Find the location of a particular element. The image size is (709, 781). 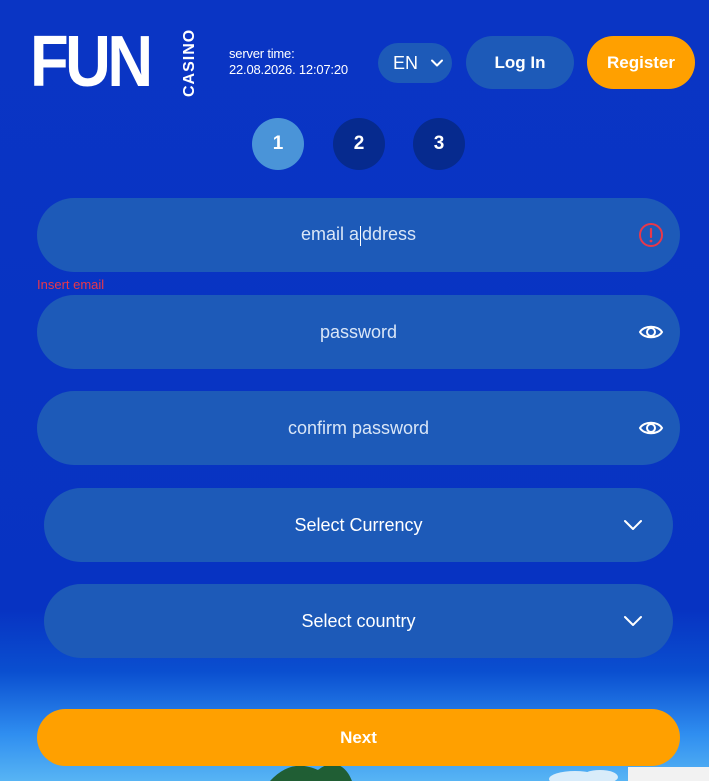

confirm-password-placeholder: confirm password is located at coordinates (358, 427).